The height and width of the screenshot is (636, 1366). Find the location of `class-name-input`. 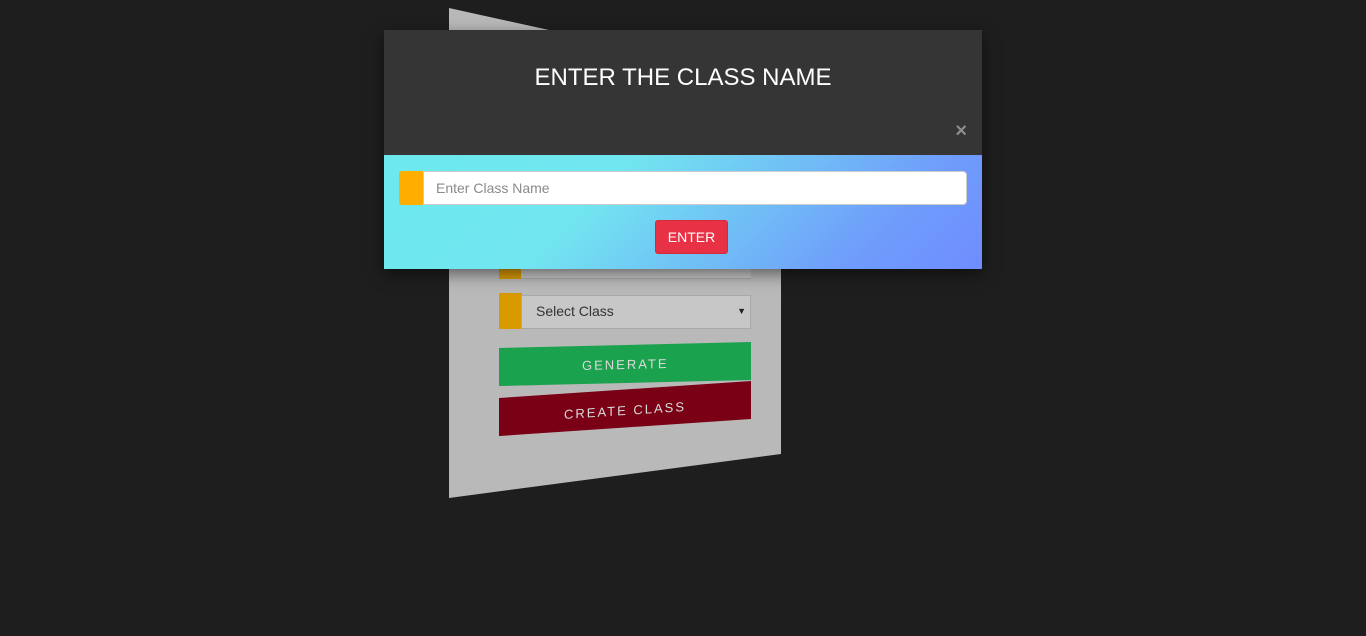

class-name-input is located at coordinates (695, 188).